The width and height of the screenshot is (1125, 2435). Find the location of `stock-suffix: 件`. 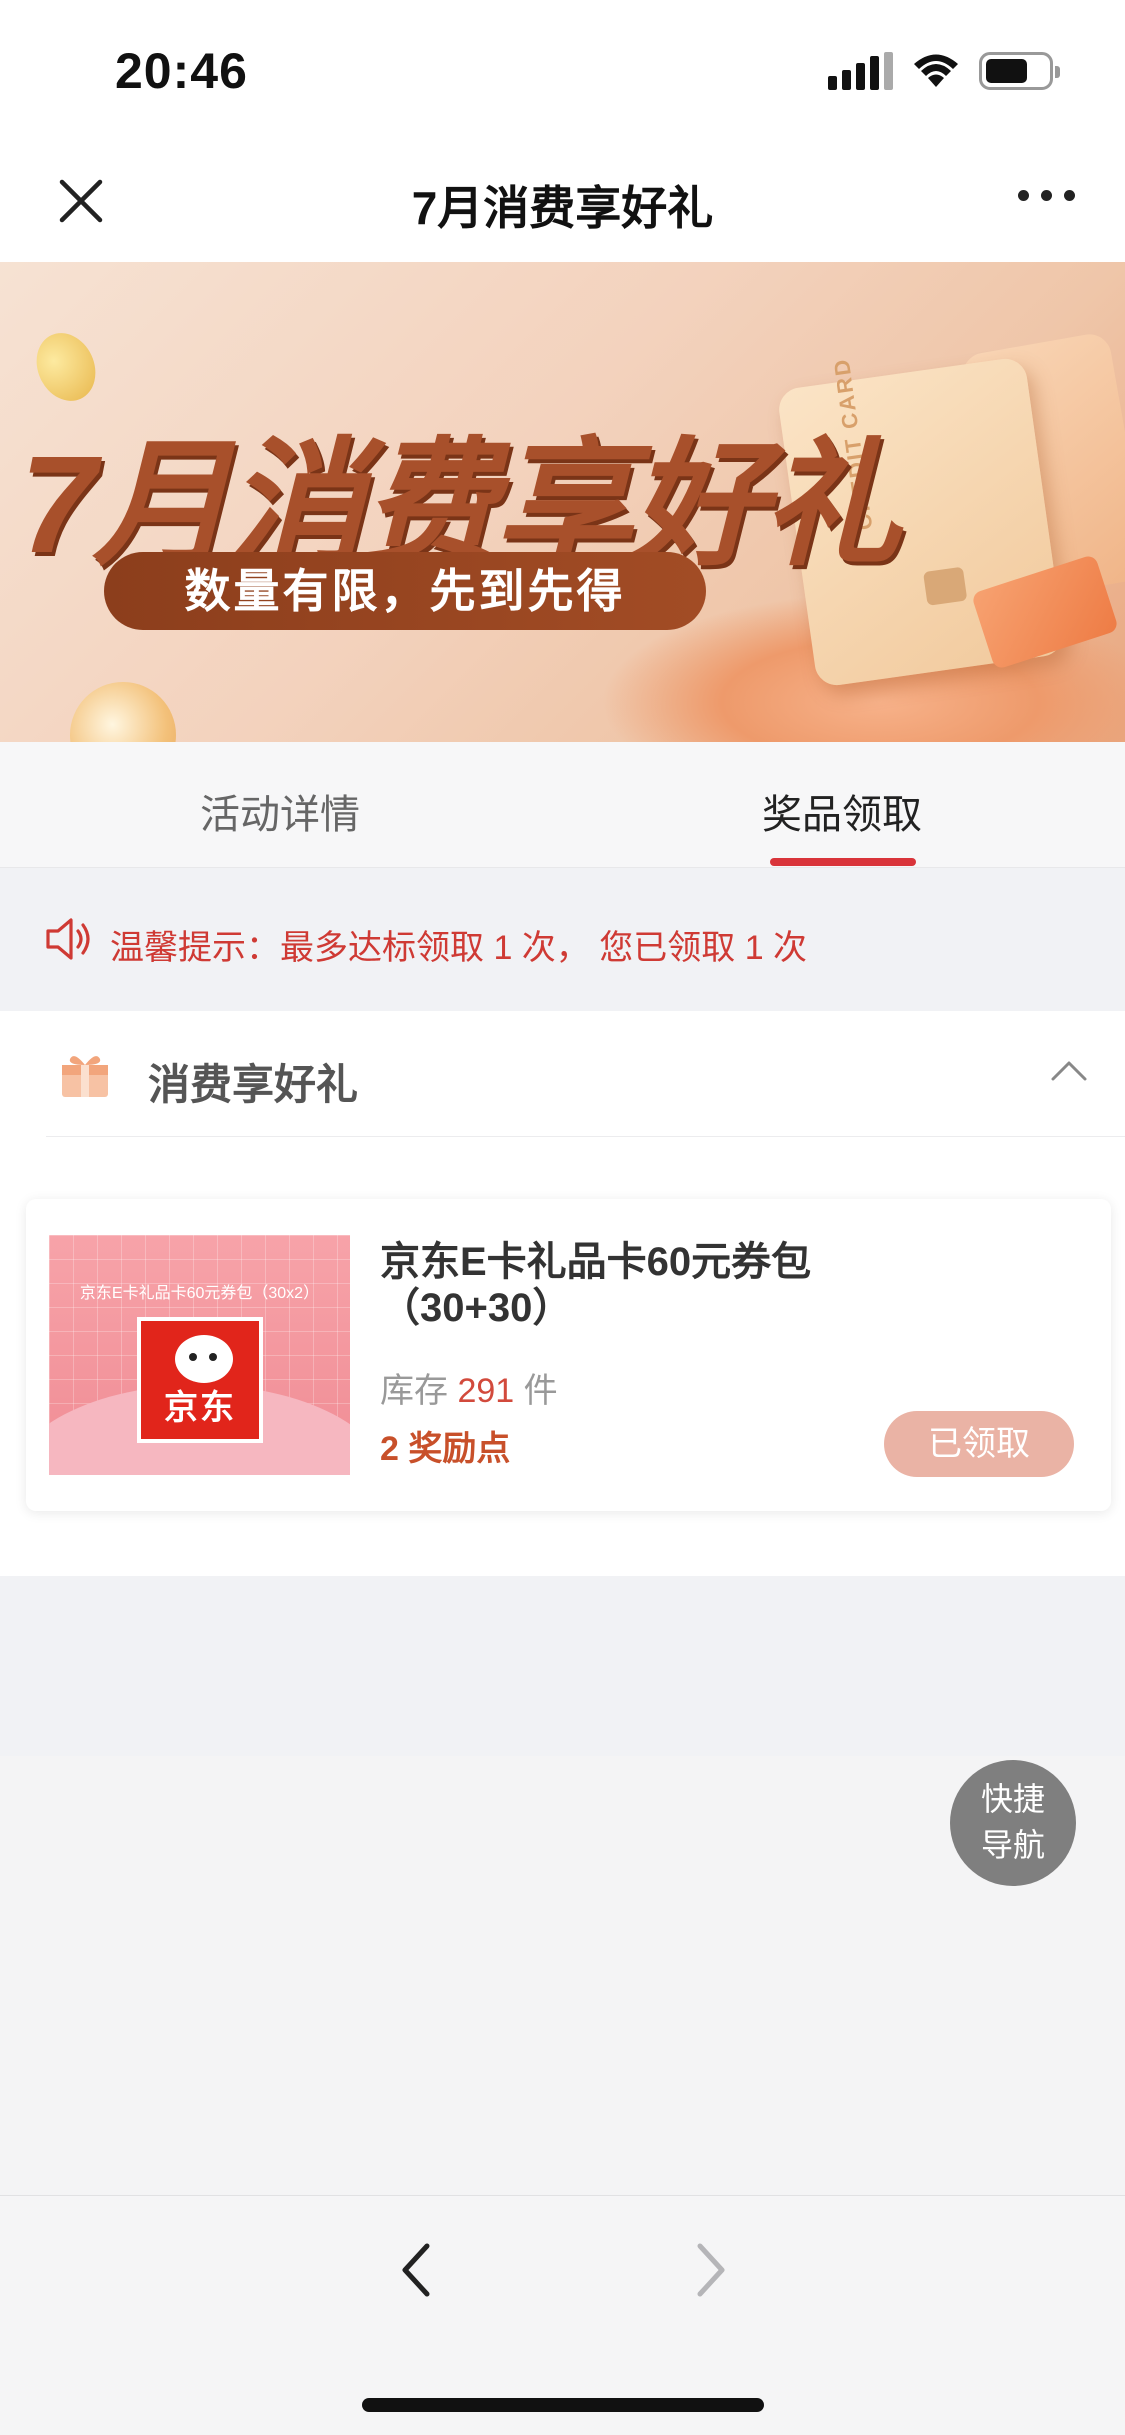

stock-suffix: 件 is located at coordinates (540, 1391).